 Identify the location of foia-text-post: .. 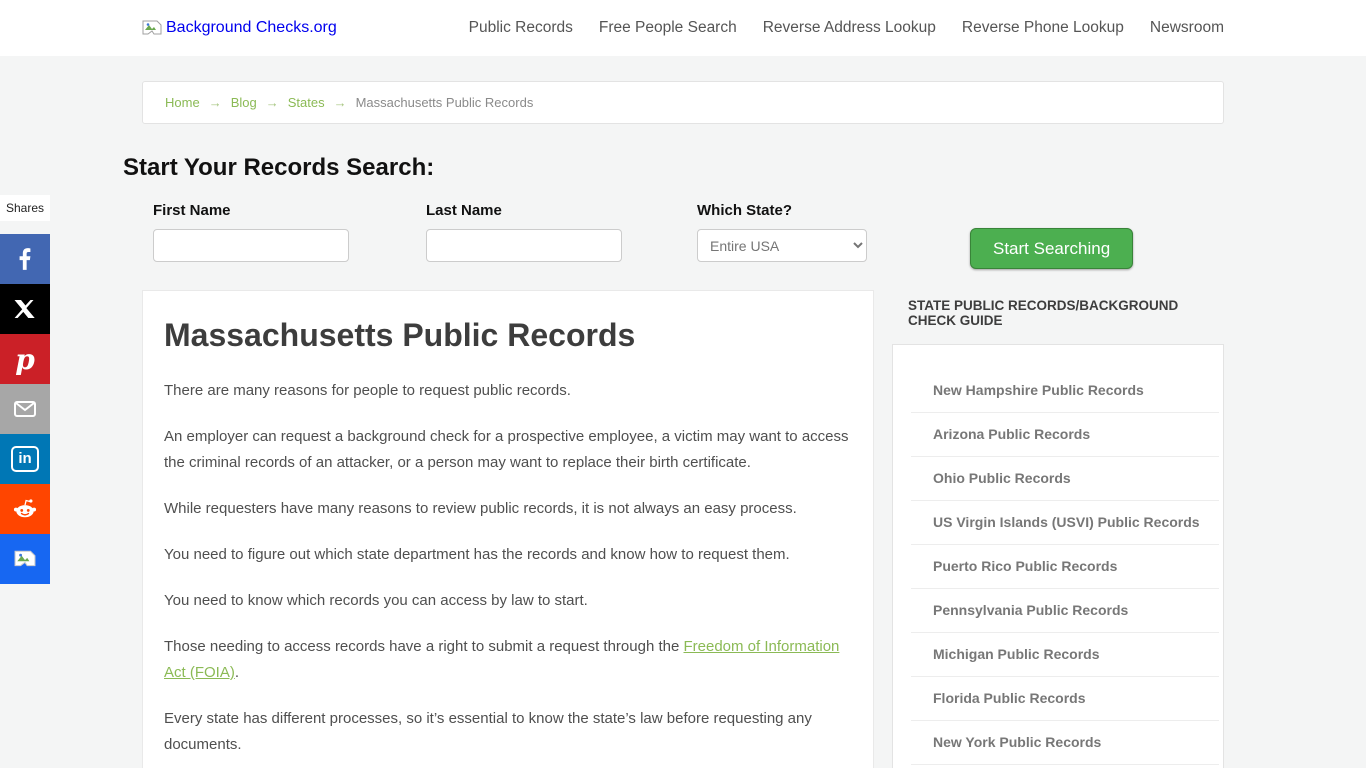
(237, 672).